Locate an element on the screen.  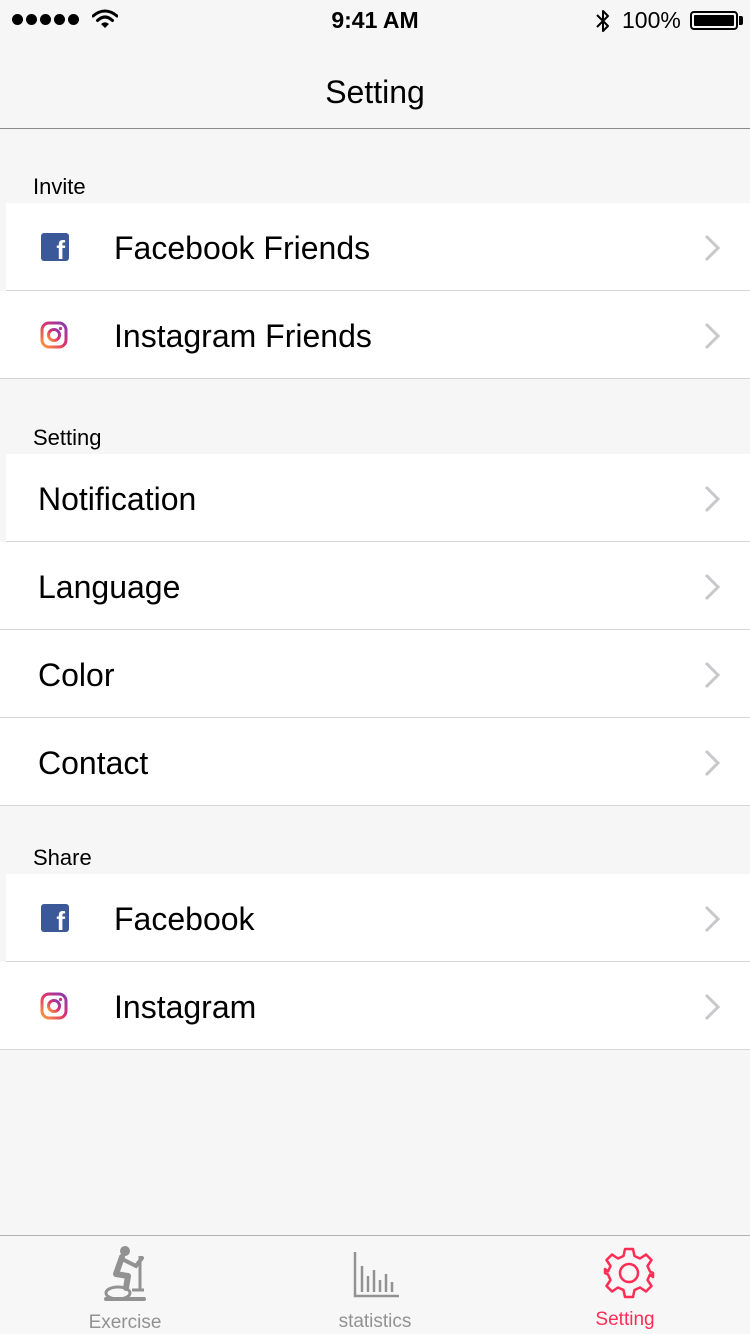
section-header-share: Share is located at coordinates (62, 857).